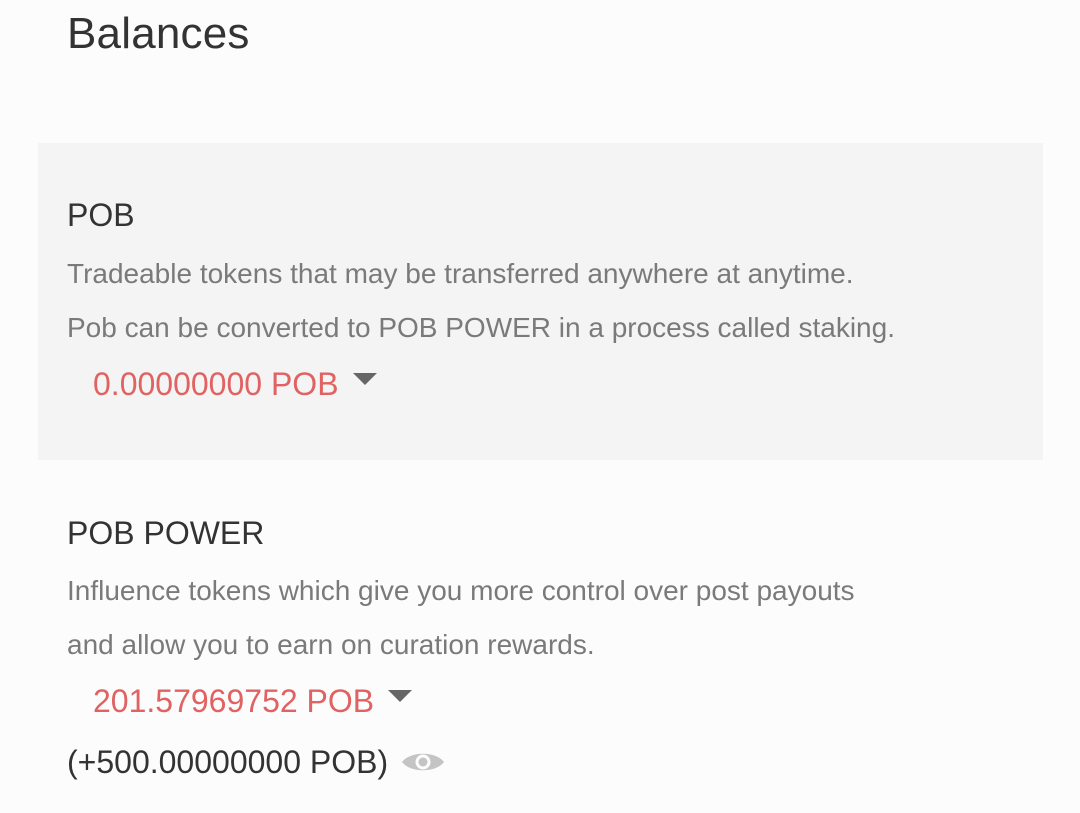 This screenshot has width=1080, height=813. I want to click on eye-icon-graphic, so click(423, 761).